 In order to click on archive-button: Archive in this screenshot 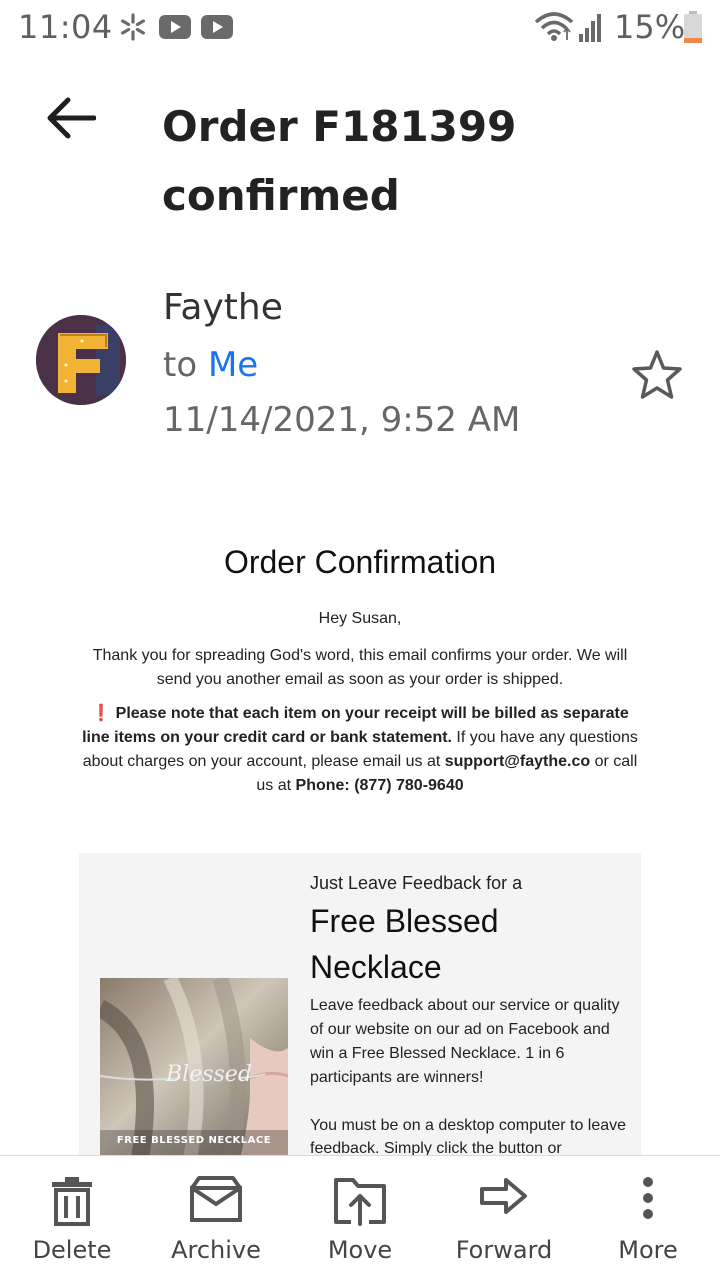, I will do `click(216, 1218)`.